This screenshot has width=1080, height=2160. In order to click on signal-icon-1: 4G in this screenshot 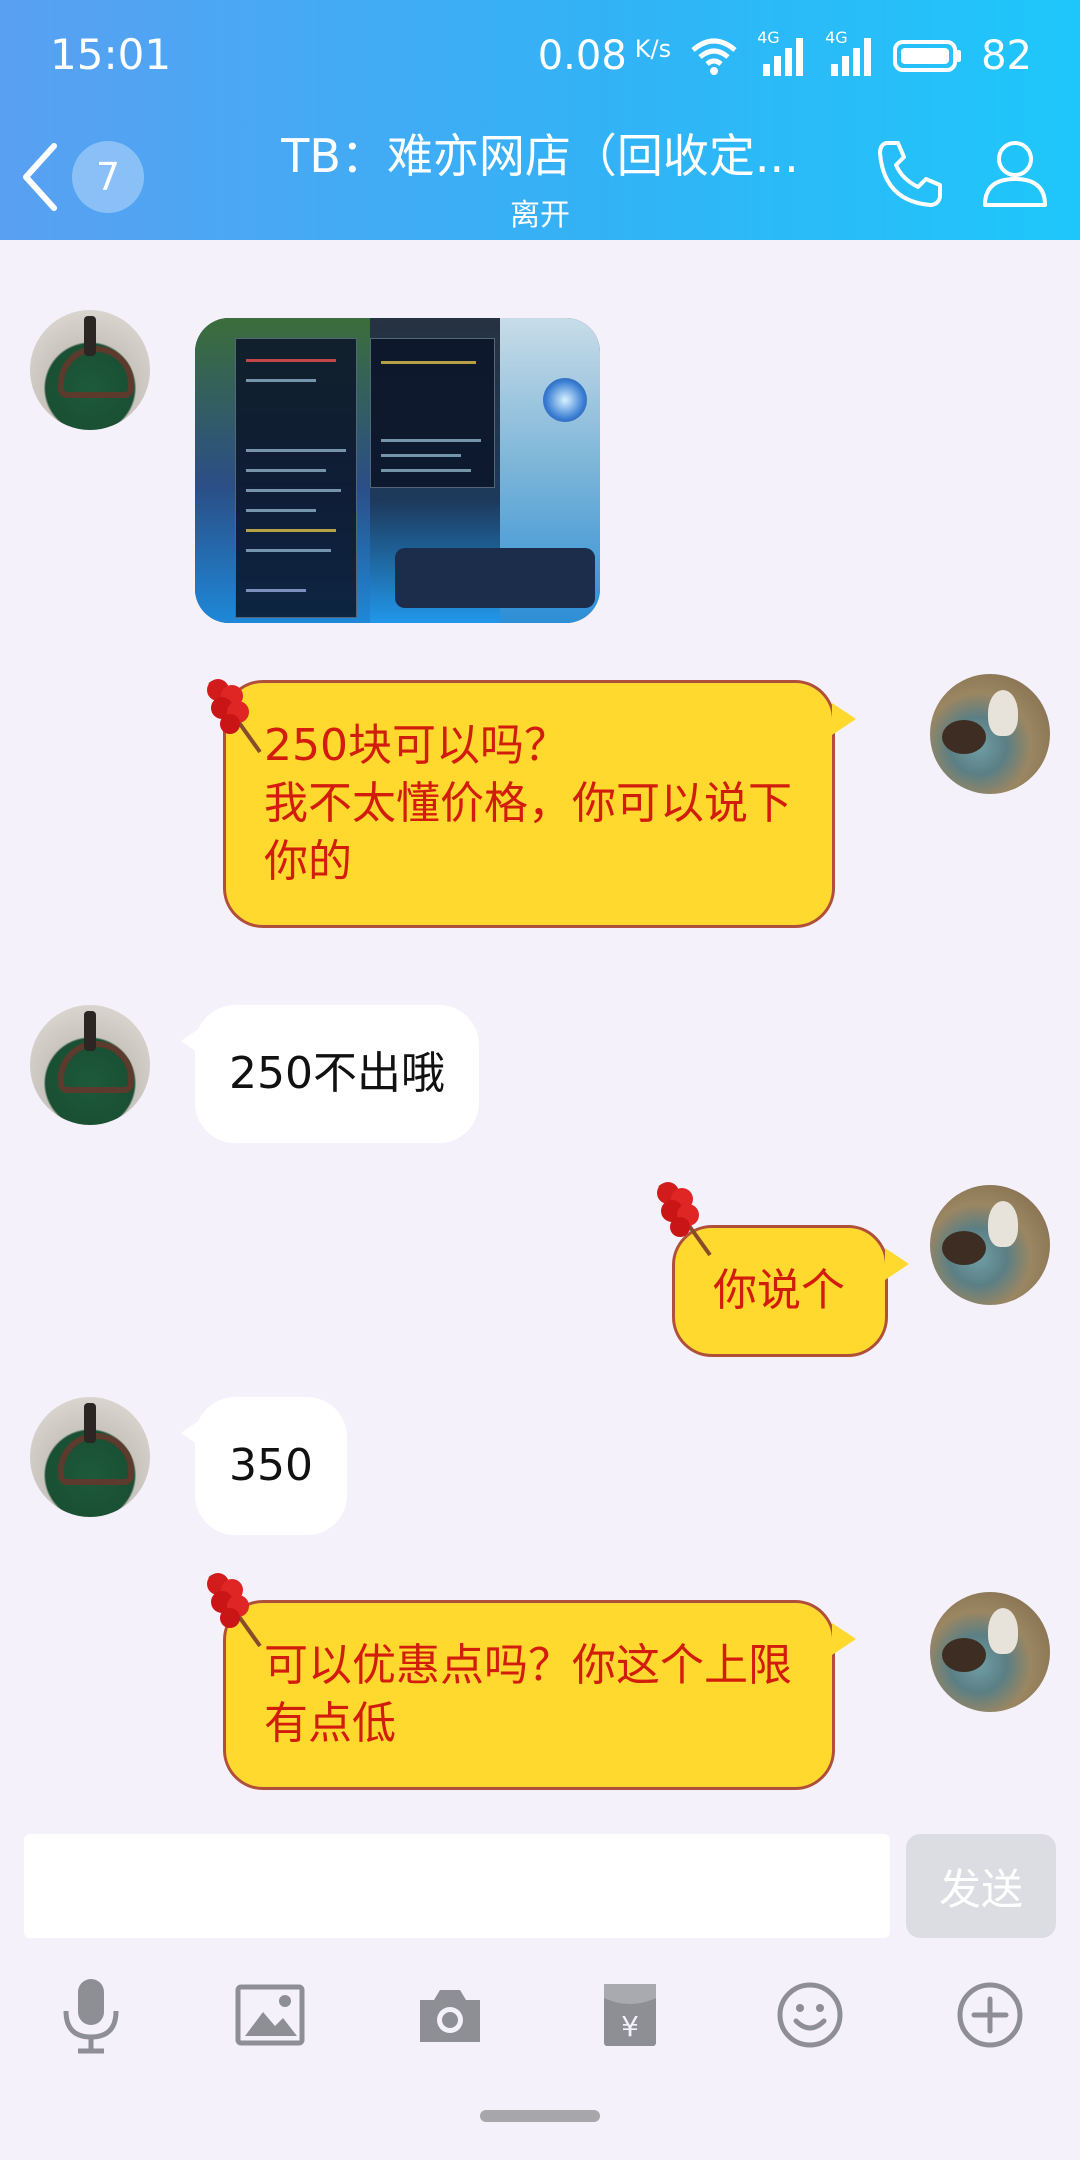, I will do `click(782, 53)`.